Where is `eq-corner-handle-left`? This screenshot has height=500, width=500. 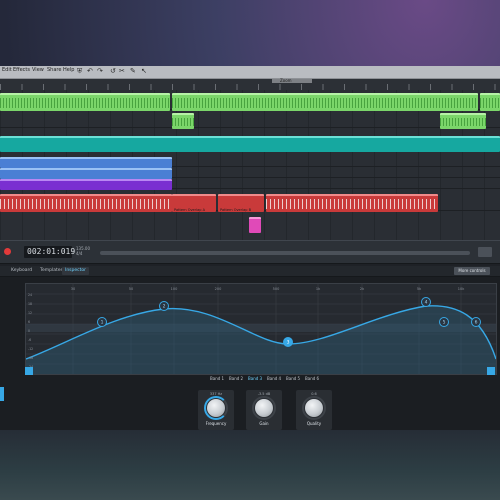
eq-corner-handle-left is located at coordinates (29, 371).